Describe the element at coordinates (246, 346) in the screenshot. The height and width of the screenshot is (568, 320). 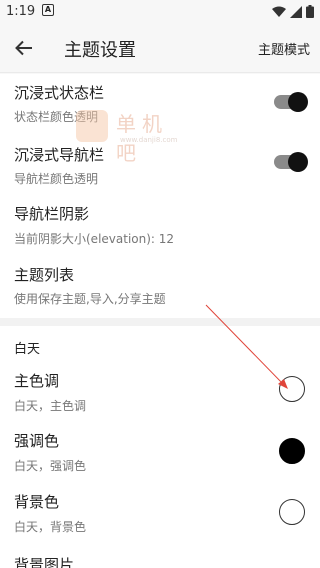
I see `annotation-arrow` at that location.